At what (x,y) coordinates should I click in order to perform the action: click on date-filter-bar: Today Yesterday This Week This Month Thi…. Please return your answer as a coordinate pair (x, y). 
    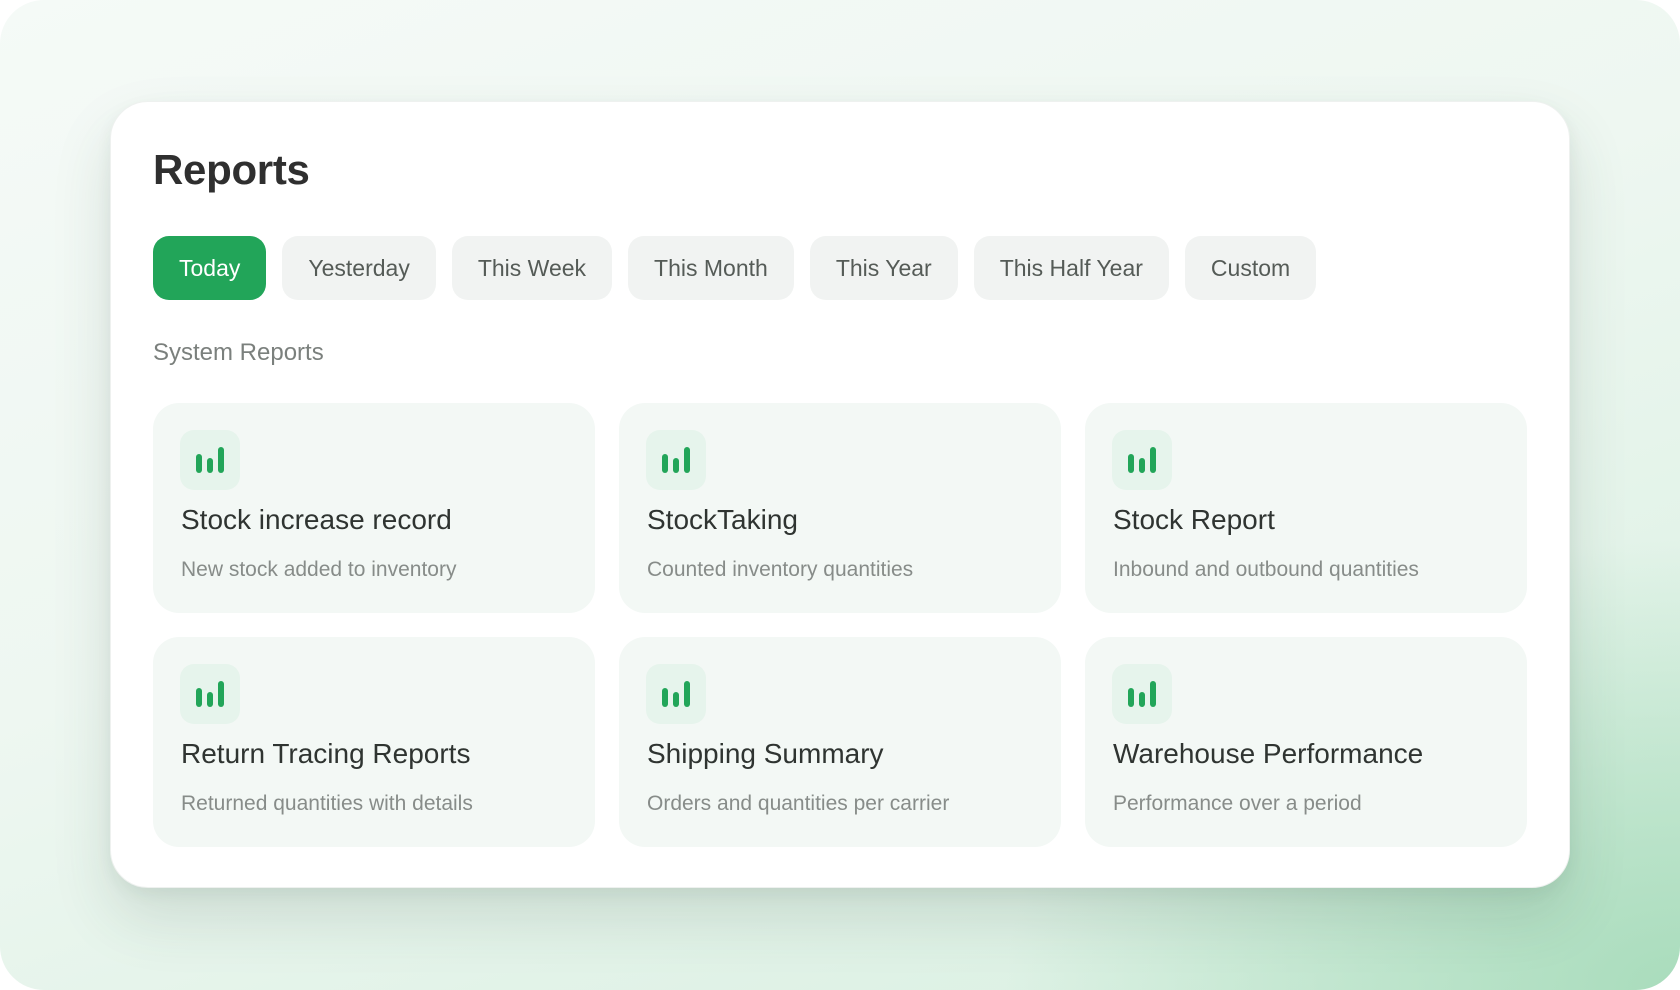
    Looking at the image, I should click on (735, 268).